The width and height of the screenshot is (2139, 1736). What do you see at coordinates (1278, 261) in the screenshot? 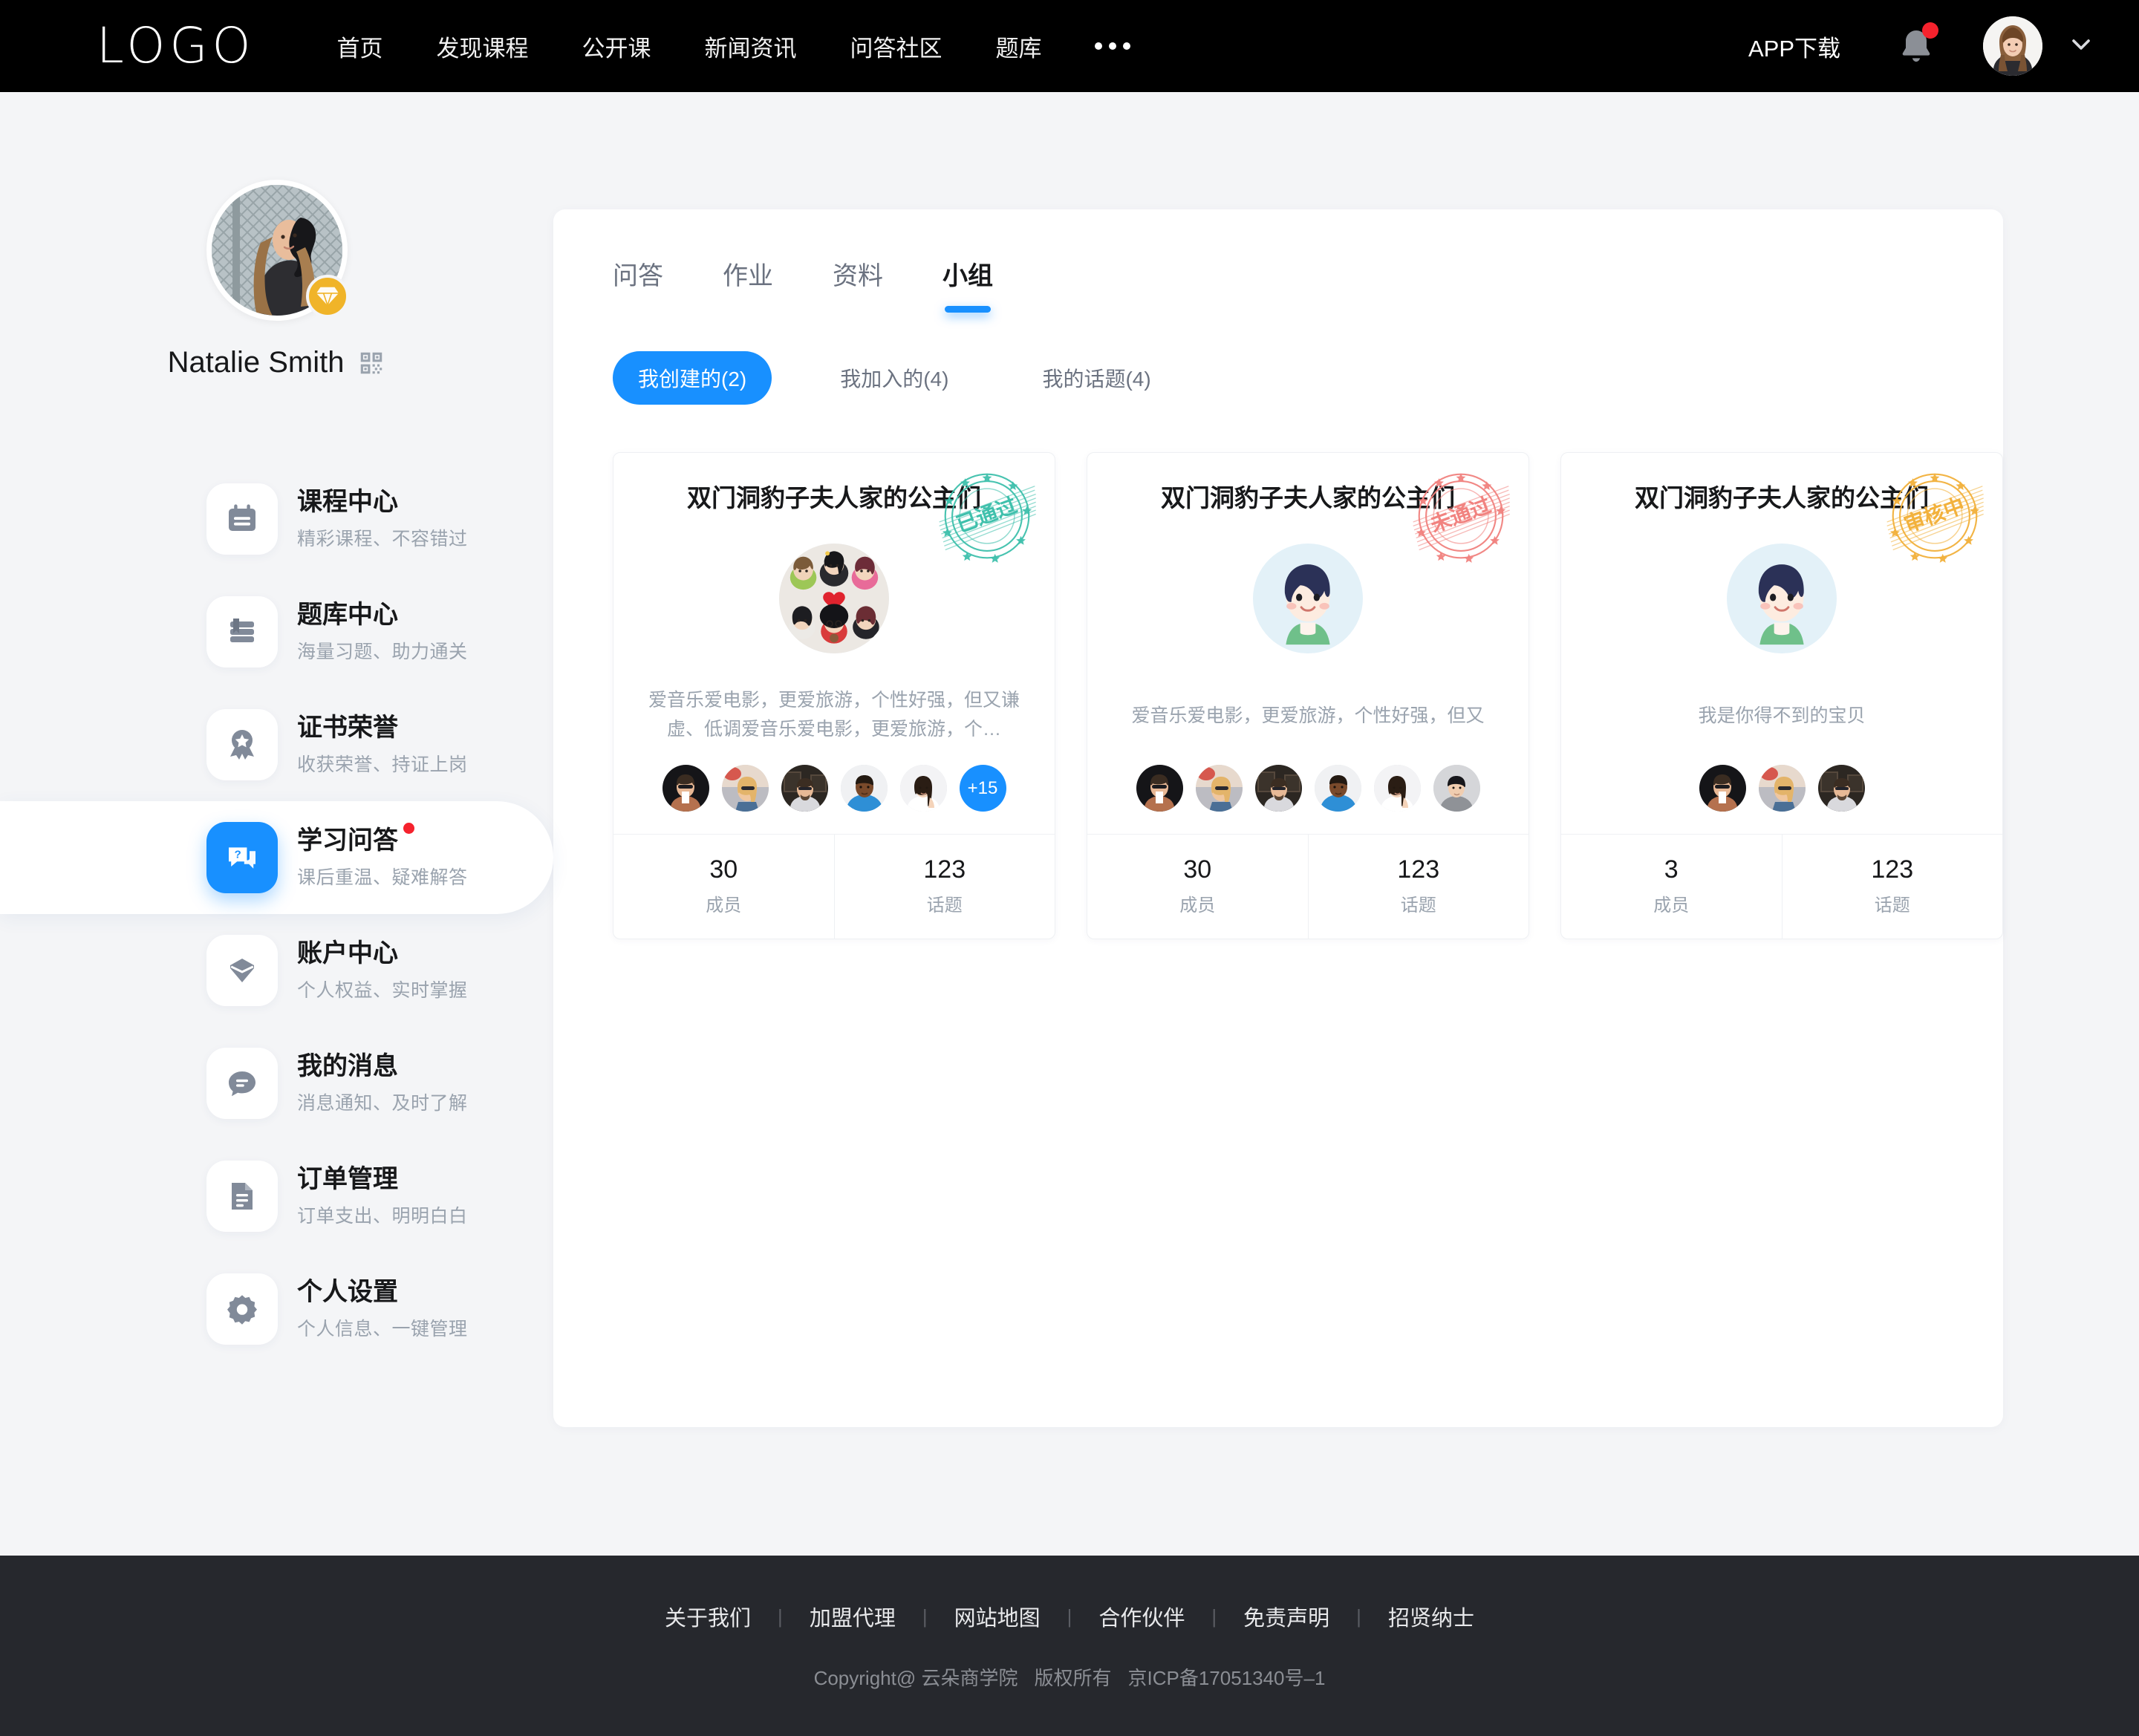
I see `content-tabs: 问答 作业 资料 小组` at bounding box center [1278, 261].